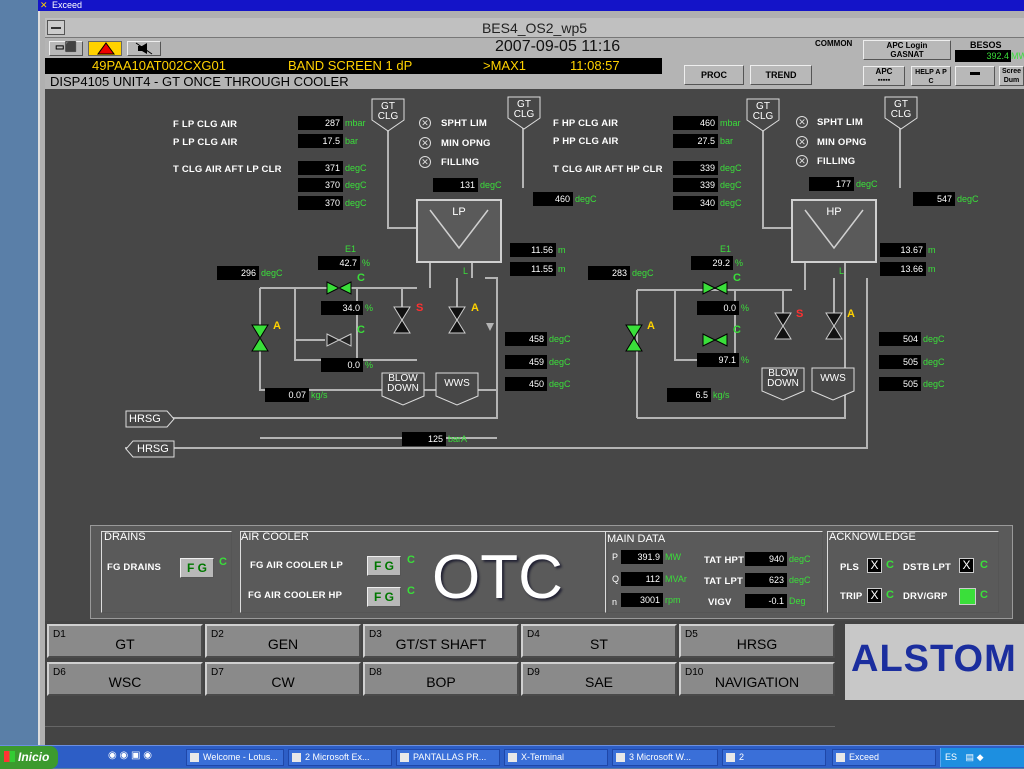 Image resolution: width=1024 pixels, height=769 pixels. I want to click on nav-d10-navigation: D10 NAVIGATION, so click(757, 679).